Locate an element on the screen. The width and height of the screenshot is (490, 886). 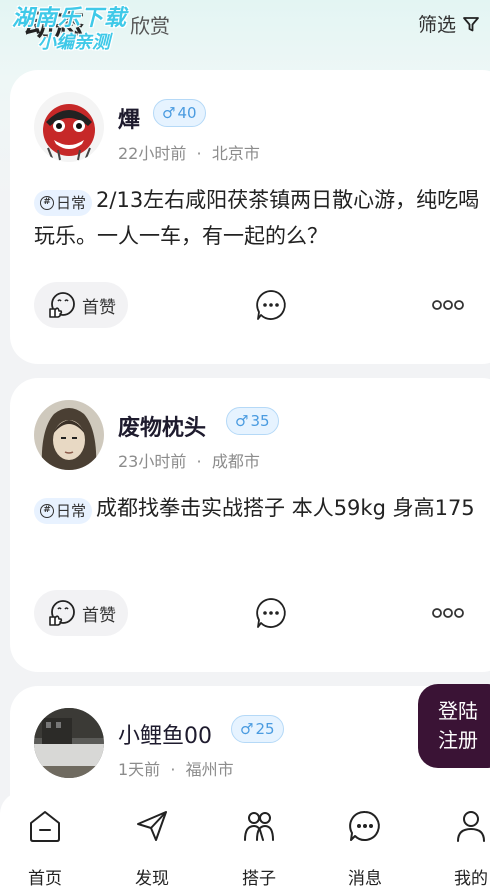
bottom-nav: 首页 发现 搭子 消息 我的 is located at coordinates (245, 839).